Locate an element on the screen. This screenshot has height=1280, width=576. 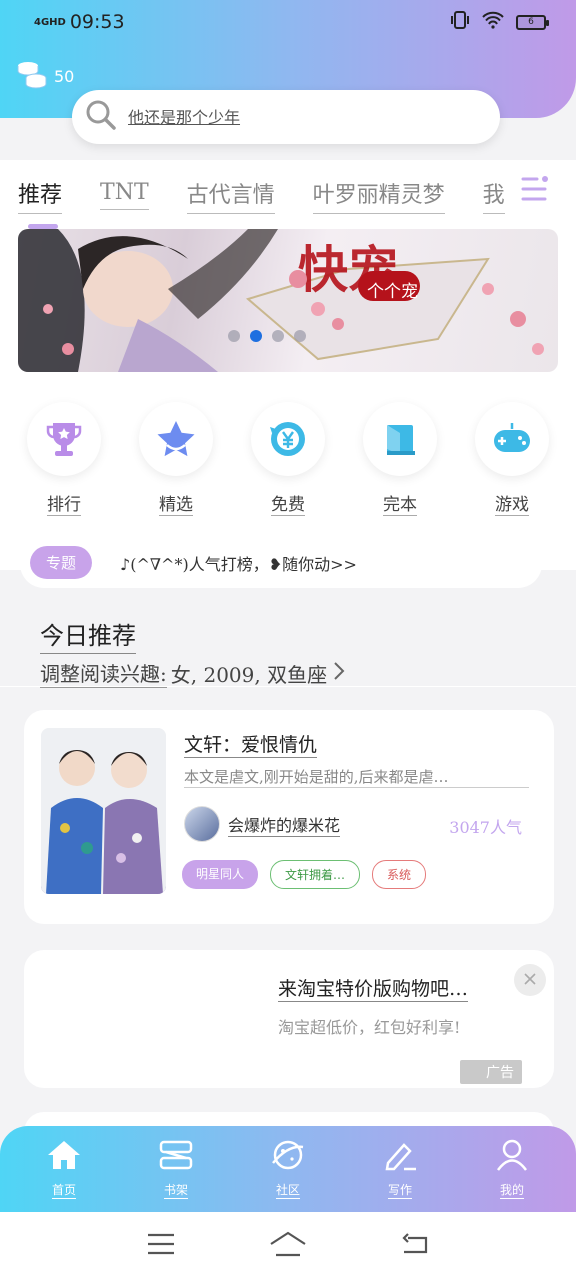
quick-link-label: 精选 is located at coordinates (176, 503).